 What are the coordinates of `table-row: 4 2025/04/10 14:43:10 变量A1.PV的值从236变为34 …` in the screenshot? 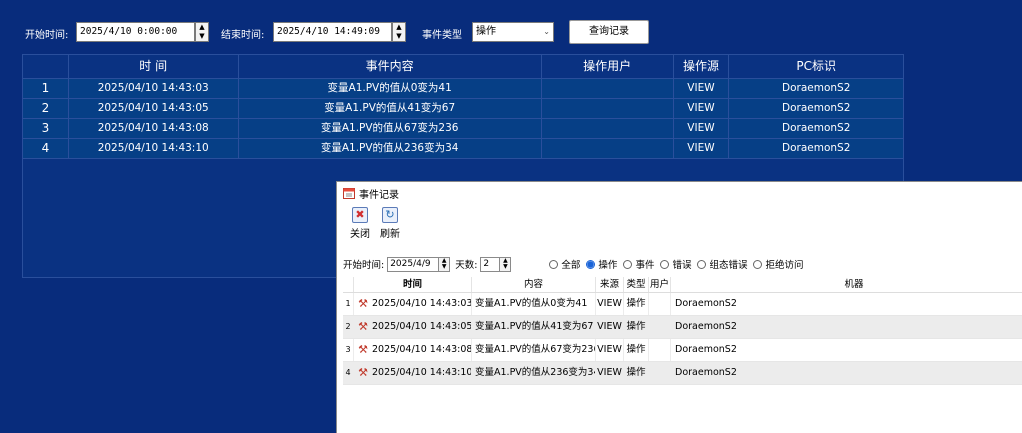 It's located at (463, 149).